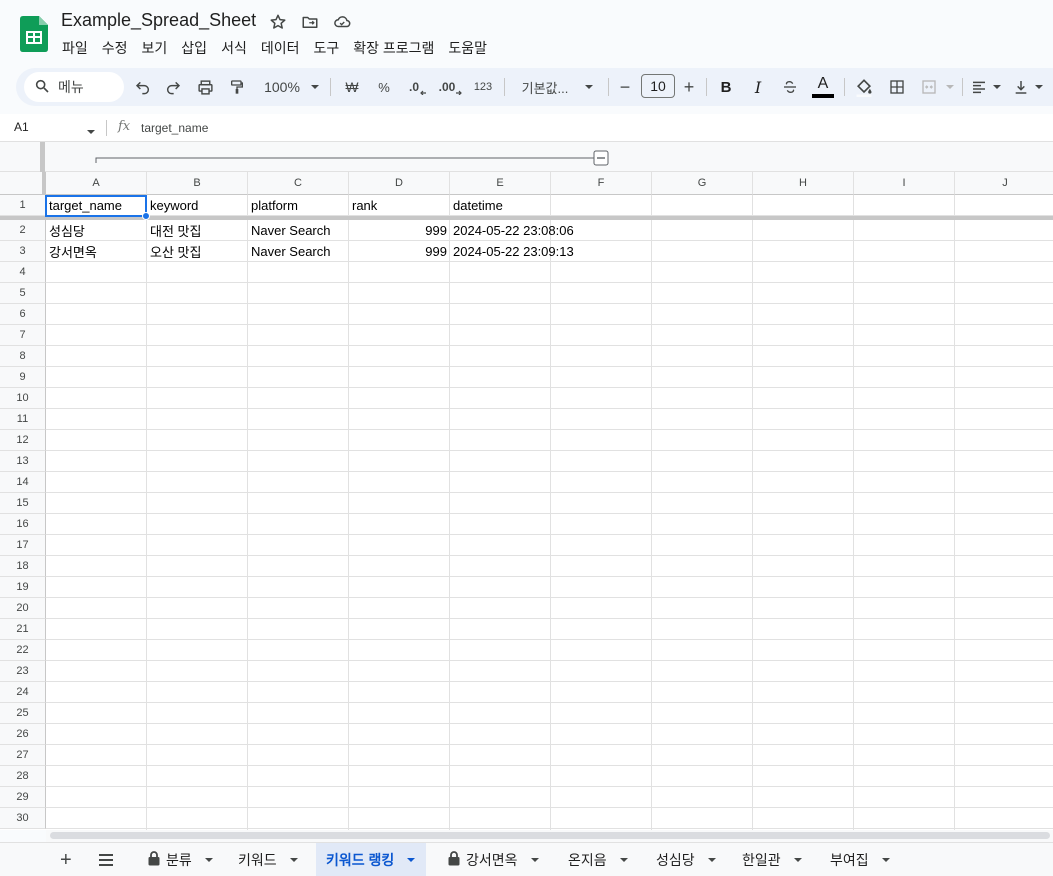 This screenshot has height=876, width=1053. Describe the element at coordinates (155, 48) in the screenshot. I see `menu-view: 보기` at that location.